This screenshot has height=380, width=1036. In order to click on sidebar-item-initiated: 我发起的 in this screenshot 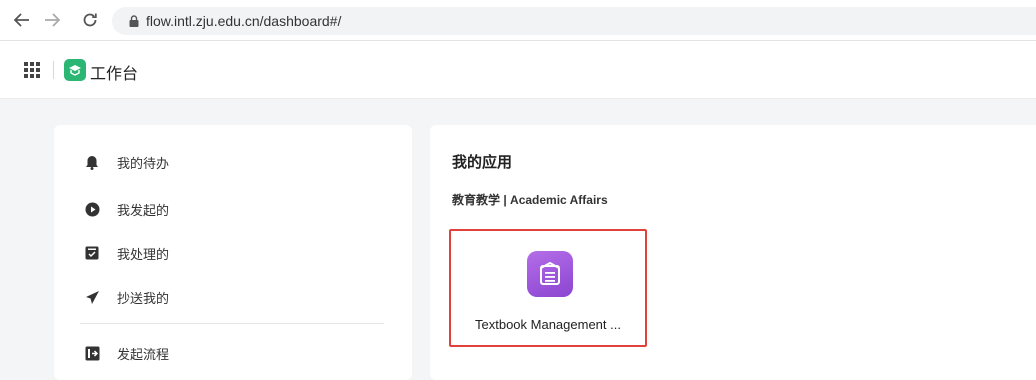, I will do `click(126, 209)`.